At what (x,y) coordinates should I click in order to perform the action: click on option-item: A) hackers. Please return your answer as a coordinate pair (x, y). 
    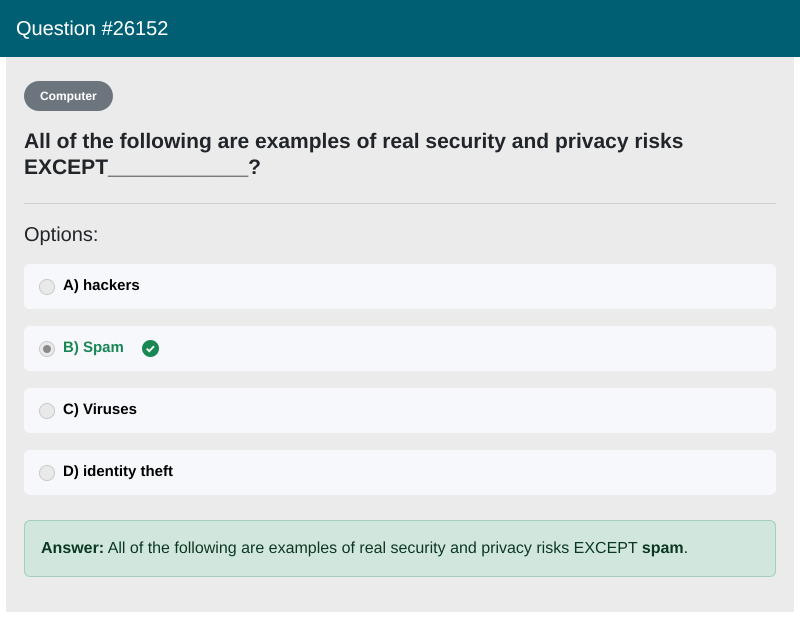
    Looking at the image, I should click on (400, 286).